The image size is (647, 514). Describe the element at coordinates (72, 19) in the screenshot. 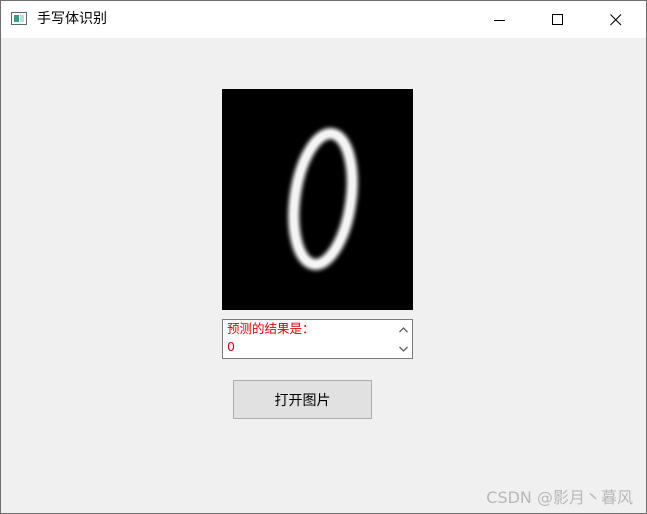

I see `window-title: 手写体识别` at that location.